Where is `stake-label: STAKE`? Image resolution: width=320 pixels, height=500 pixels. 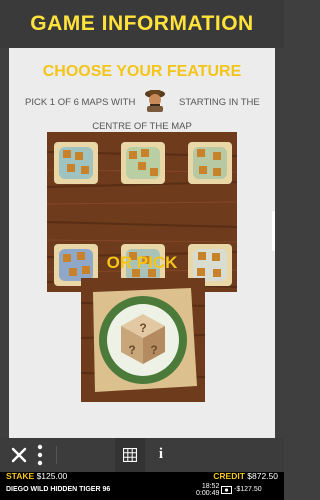 stake-label: STAKE is located at coordinates (20, 476).